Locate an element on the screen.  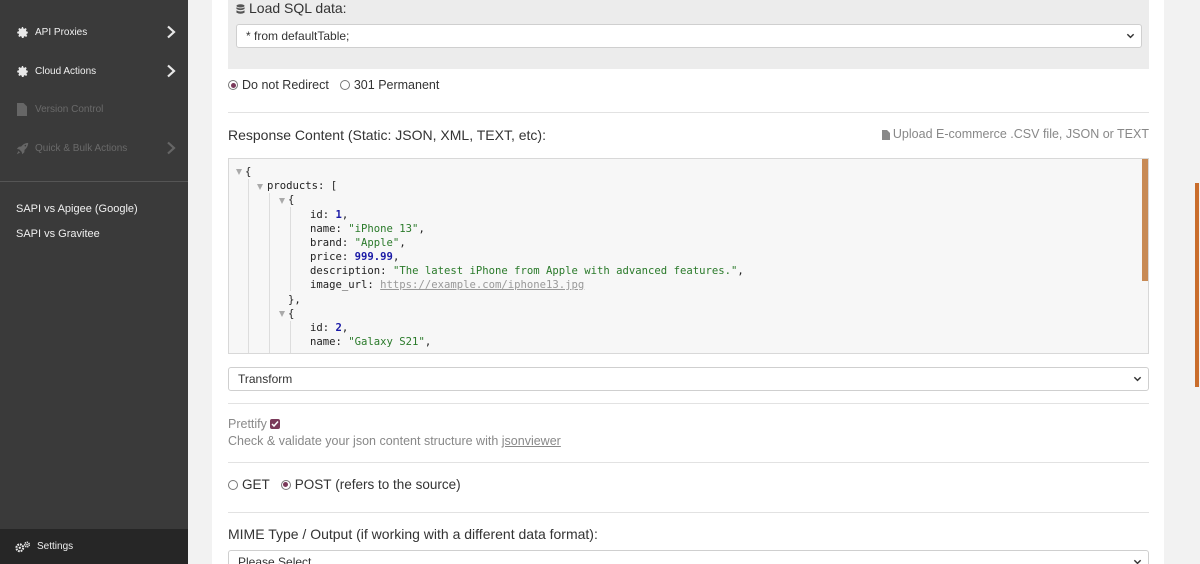
redirect-label-none: Do not Redirect is located at coordinates (285, 85).